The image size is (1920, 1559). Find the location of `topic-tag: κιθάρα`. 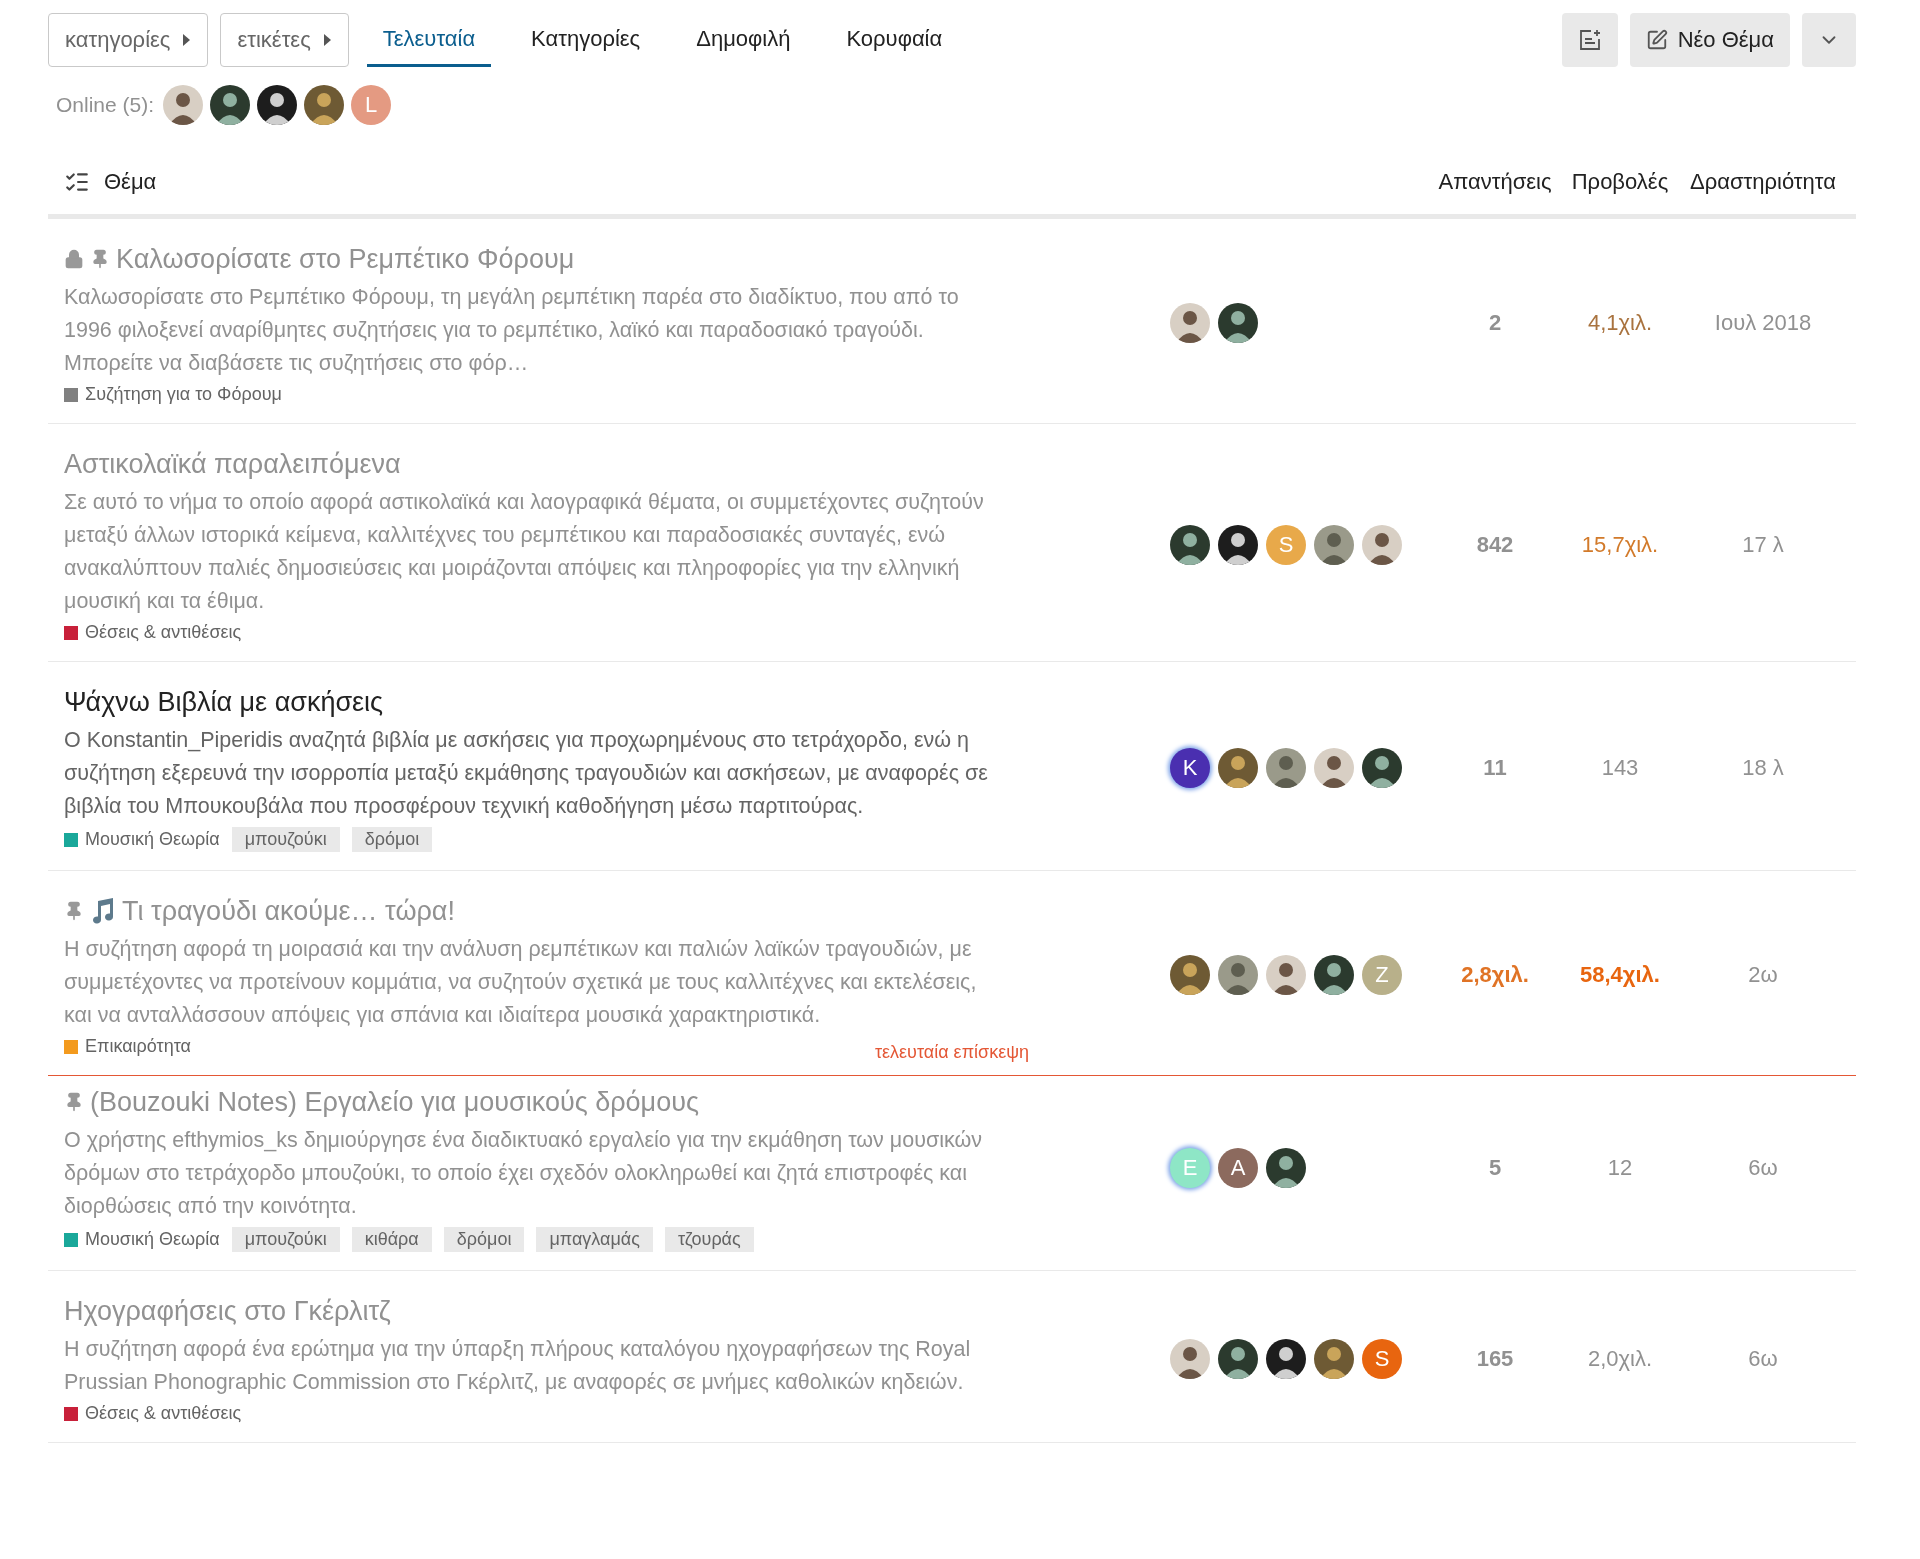

topic-tag: κιθάρα is located at coordinates (391, 1239).